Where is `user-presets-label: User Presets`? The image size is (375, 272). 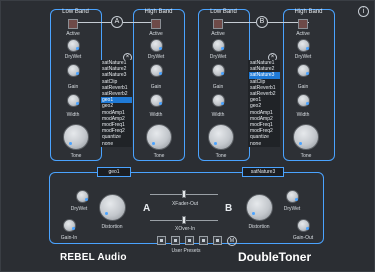
user-presets-label: User Presets is located at coordinates (186, 251).